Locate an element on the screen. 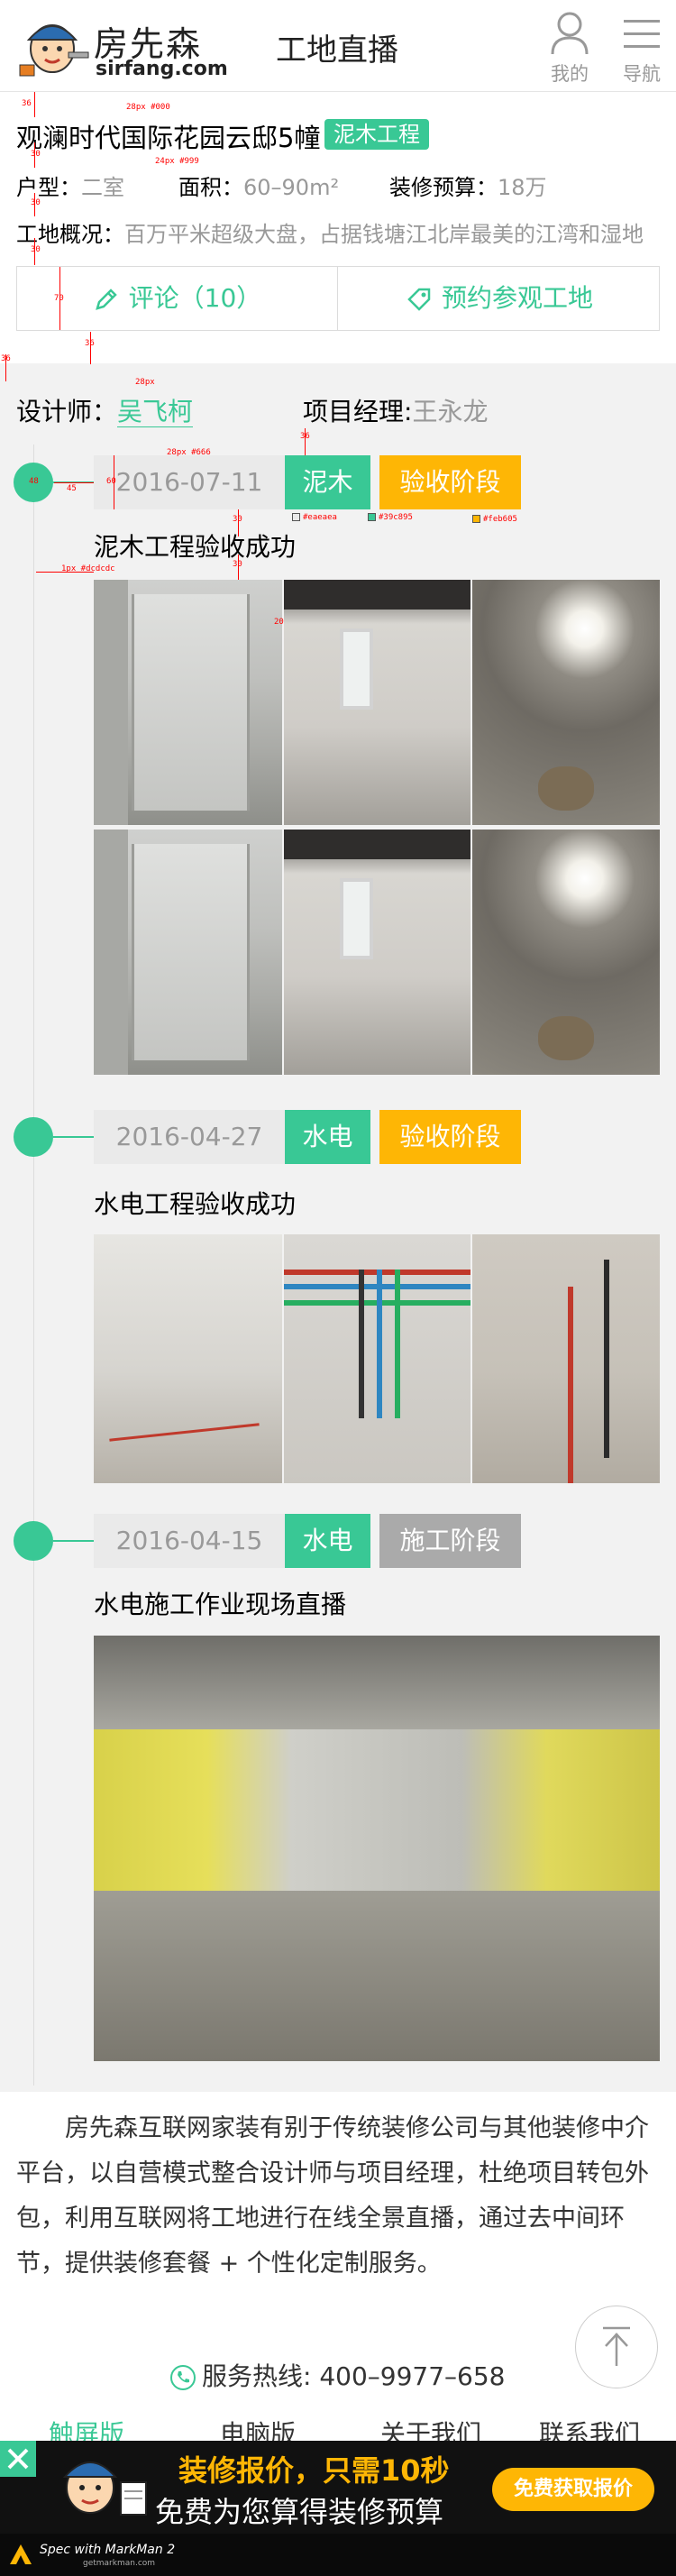 This screenshot has height=2576, width=676. entry-date: 2016-04-27 is located at coordinates (189, 1137).